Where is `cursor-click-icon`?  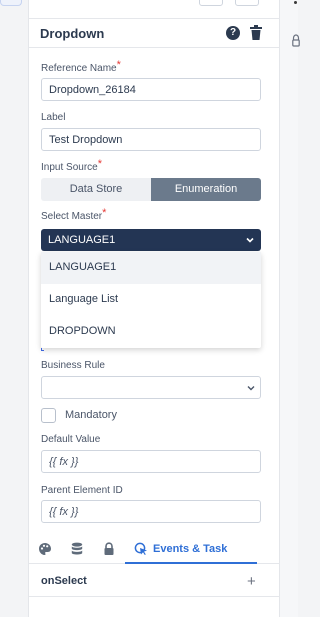
cursor-click-icon is located at coordinates (140, 548).